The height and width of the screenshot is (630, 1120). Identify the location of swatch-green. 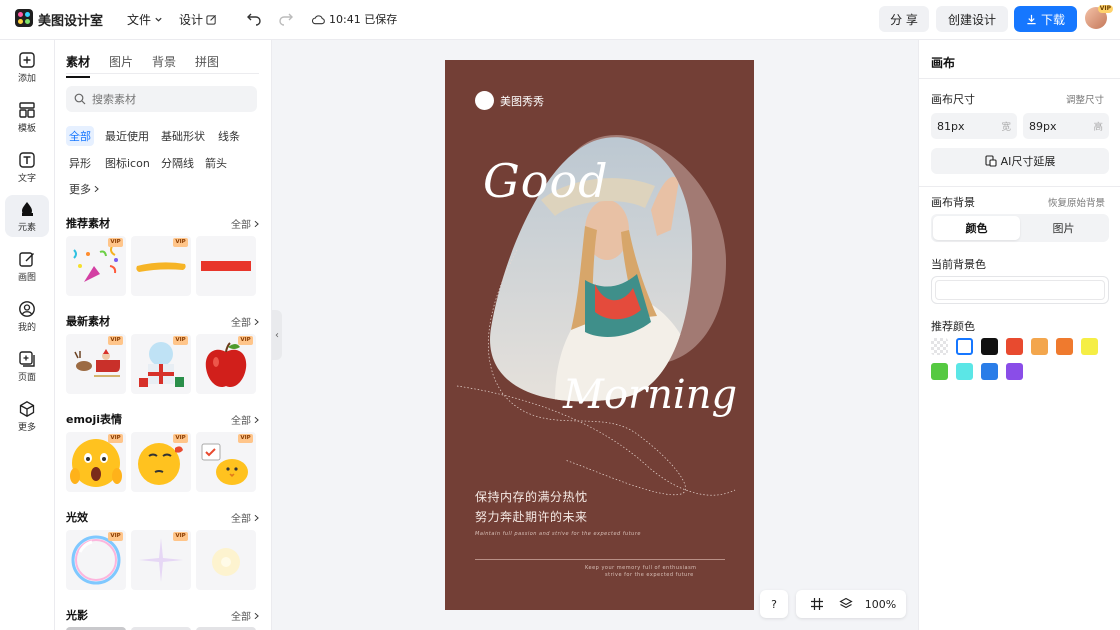
(939, 371).